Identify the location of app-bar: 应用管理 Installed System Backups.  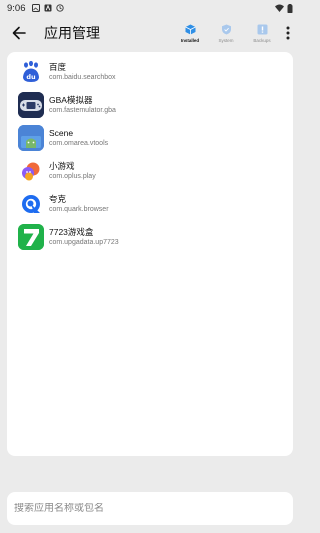
(150, 33).